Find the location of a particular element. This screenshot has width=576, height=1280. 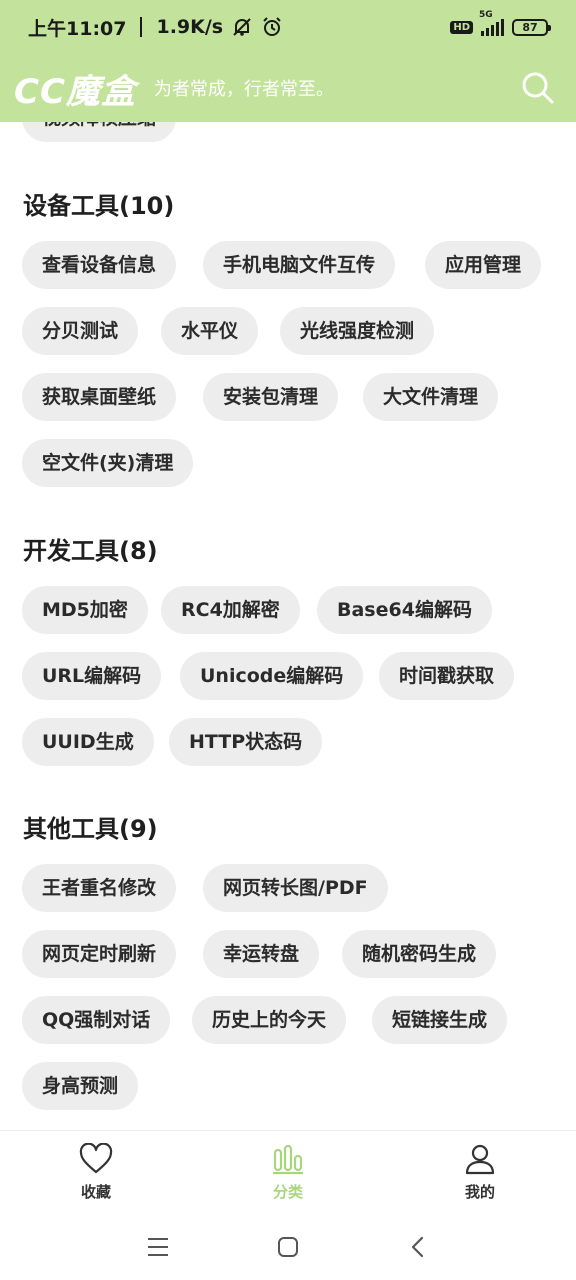

mute-bell-icon is located at coordinates (242, 27).